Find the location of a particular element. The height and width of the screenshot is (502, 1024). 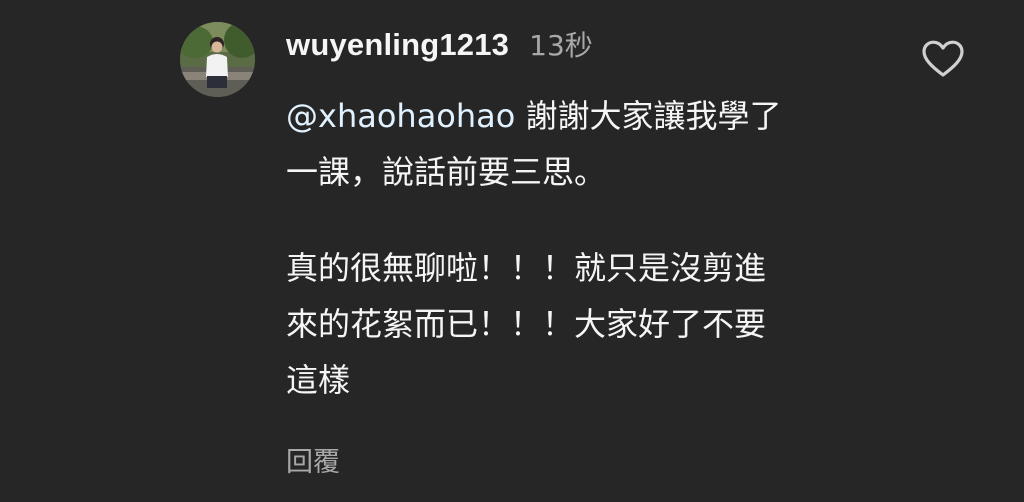

timestamp: 13秒 is located at coordinates (561, 45).